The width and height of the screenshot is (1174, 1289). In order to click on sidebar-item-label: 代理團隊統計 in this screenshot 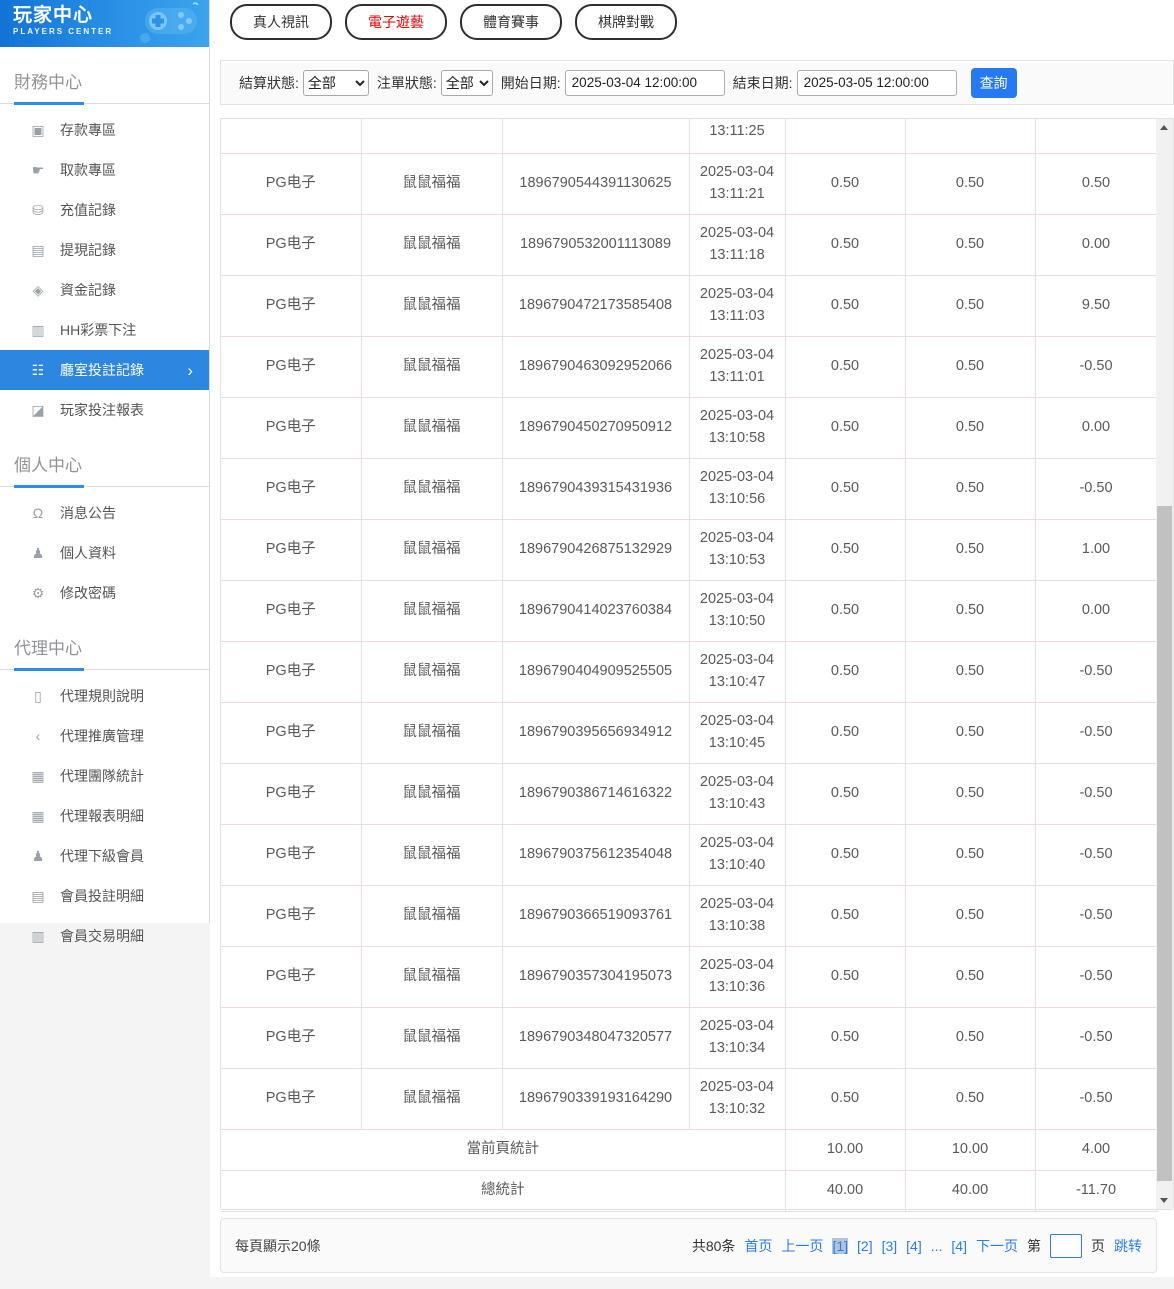, I will do `click(102, 776)`.